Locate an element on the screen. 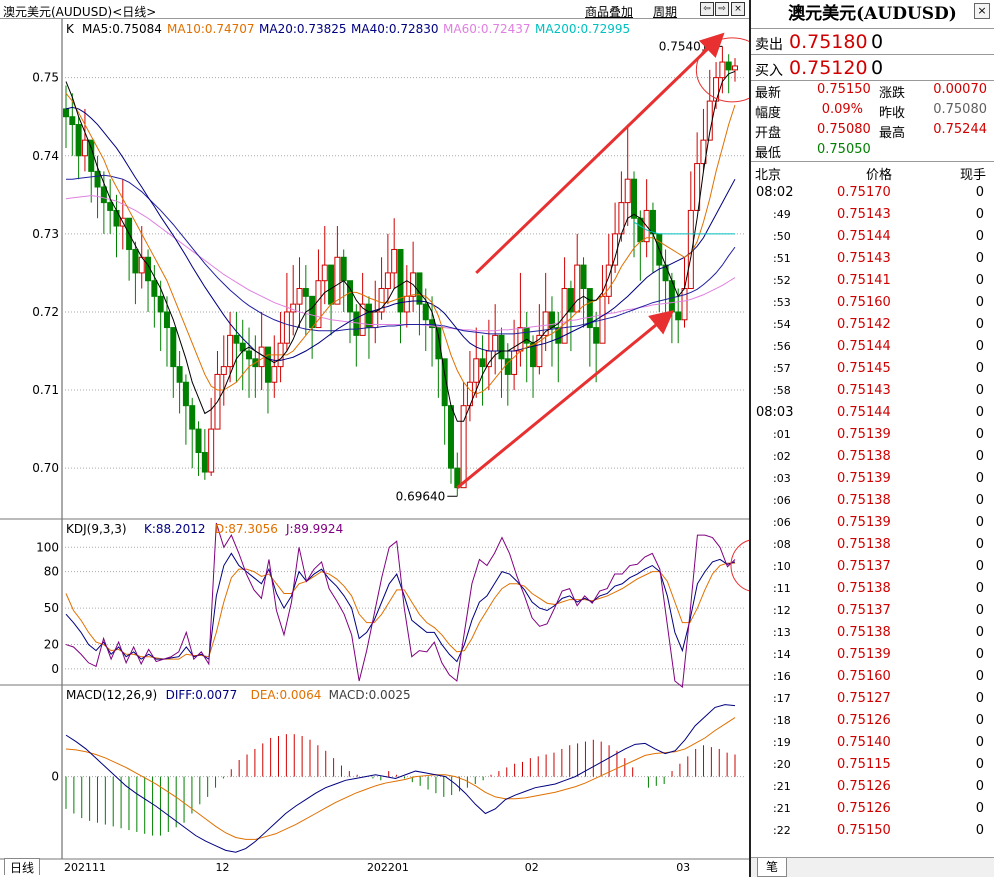 The width and height of the screenshot is (994, 877). tick-price: 0.75139 is located at coordinates (864, 522).